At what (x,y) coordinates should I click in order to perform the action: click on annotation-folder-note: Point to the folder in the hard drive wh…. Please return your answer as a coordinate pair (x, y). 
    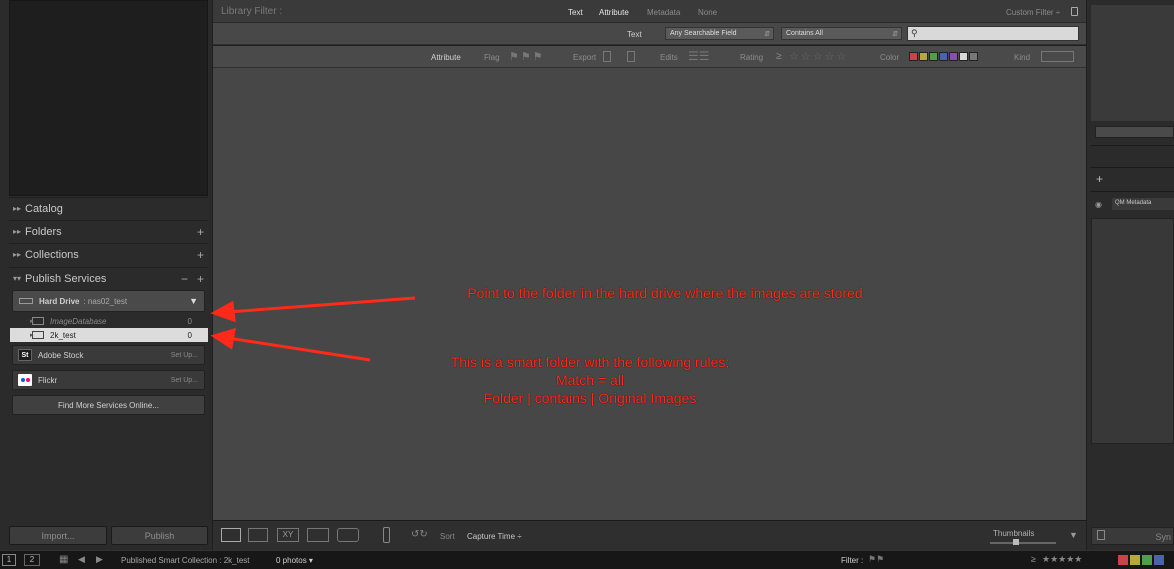
    Looking at the image, I should click on (665, 293).